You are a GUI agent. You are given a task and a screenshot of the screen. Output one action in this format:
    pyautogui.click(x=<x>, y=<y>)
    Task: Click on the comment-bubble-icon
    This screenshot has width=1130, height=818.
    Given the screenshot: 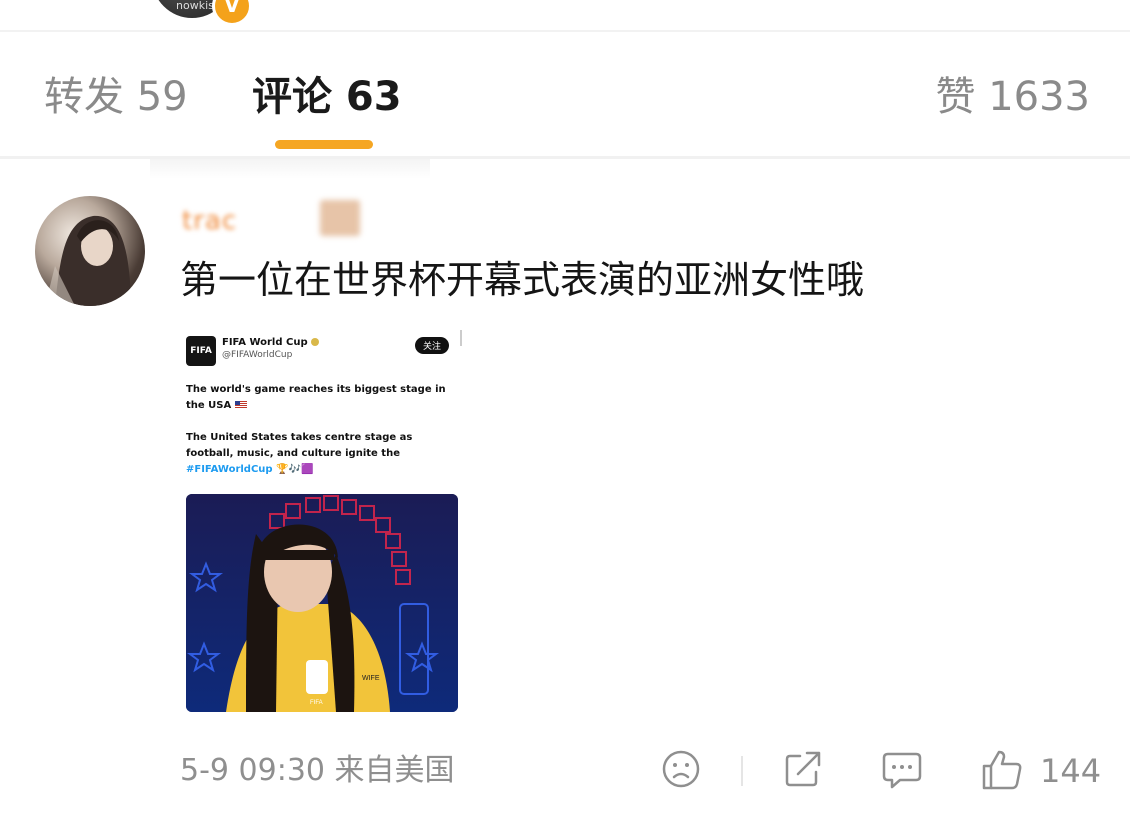 What is the action you would take?
    pyautogui.click(x=902, y=770)
    